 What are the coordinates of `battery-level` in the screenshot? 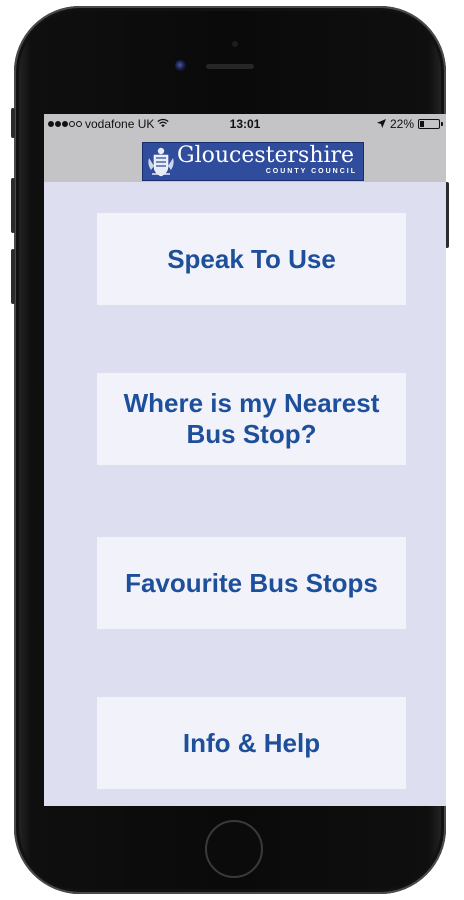 It's located at (422, 124).